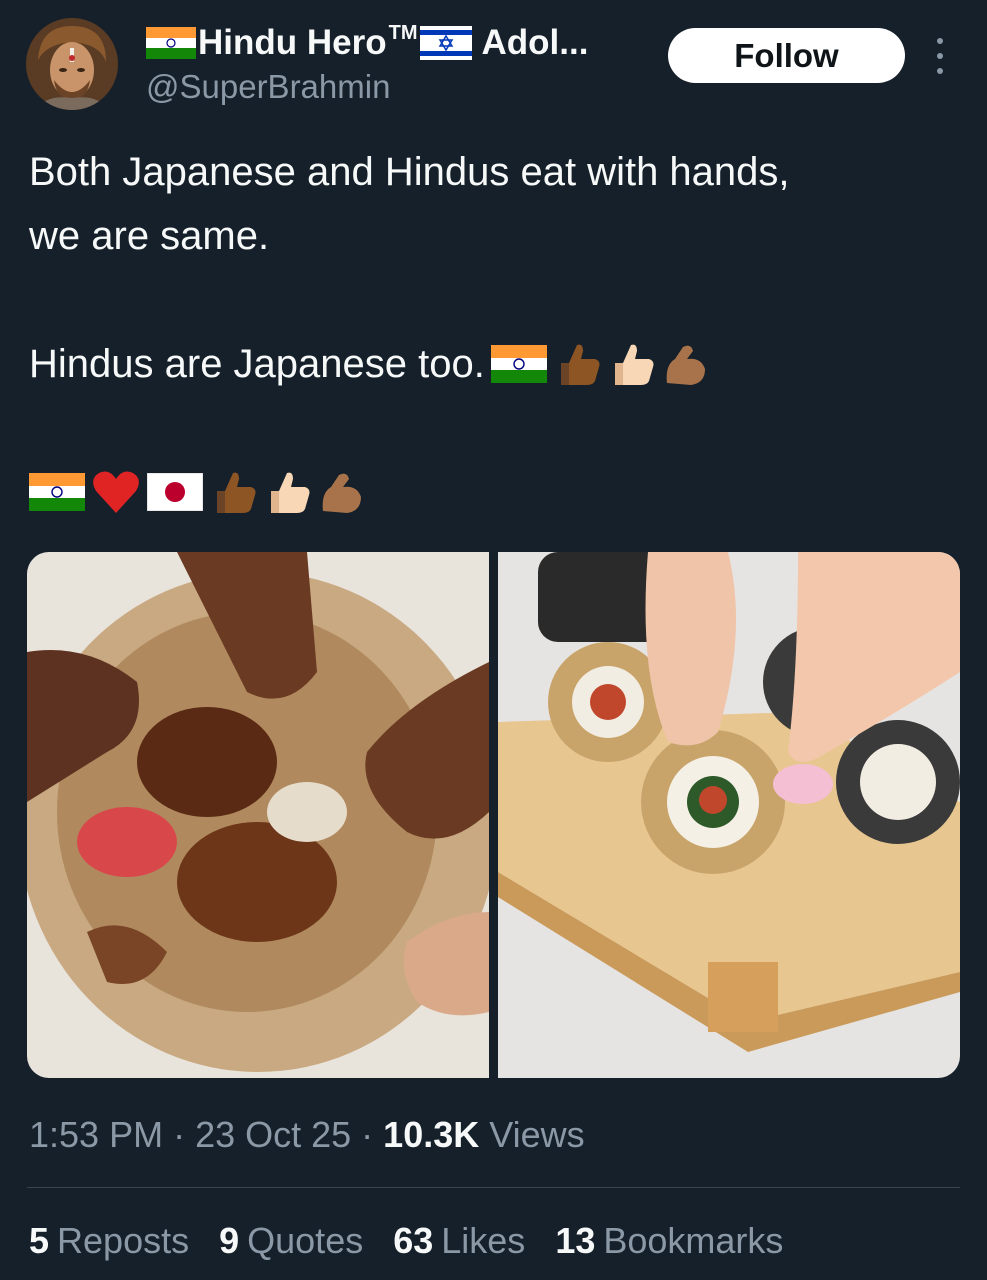 The image size is (987, 1280). What do you see at coordinates (693, 1240) in the screenshot?
I see `bookmarks-label: Bookmarks` at bounding box center [693, 1240].